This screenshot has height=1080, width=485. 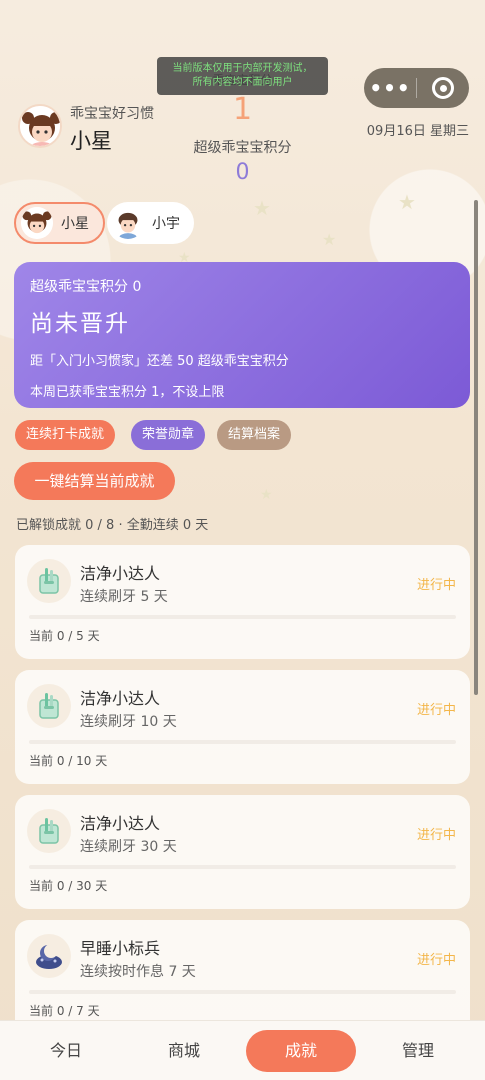 I want to click on bottom-nav: 今日 商城 成就 管理, so click(x=242, y=1050).